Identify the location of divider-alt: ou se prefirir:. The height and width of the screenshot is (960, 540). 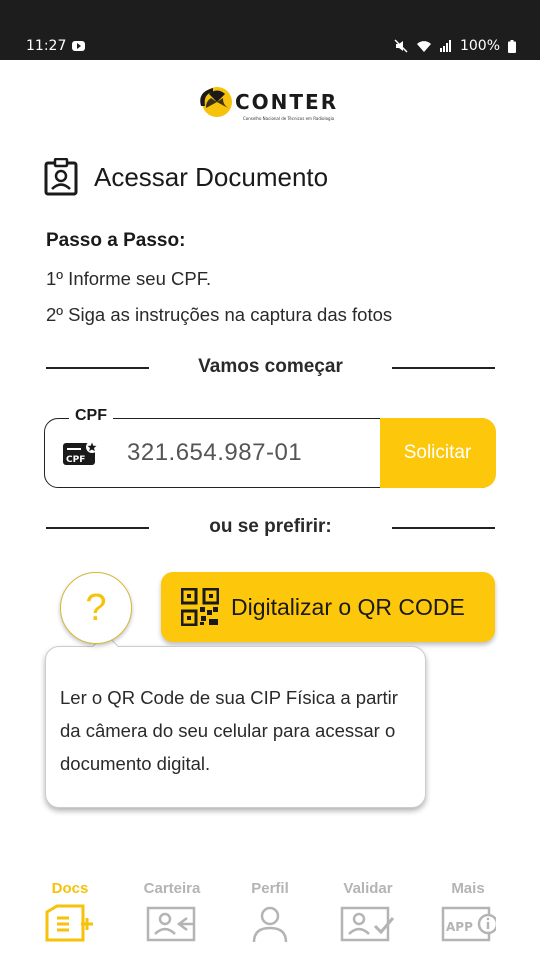
(270, 527).